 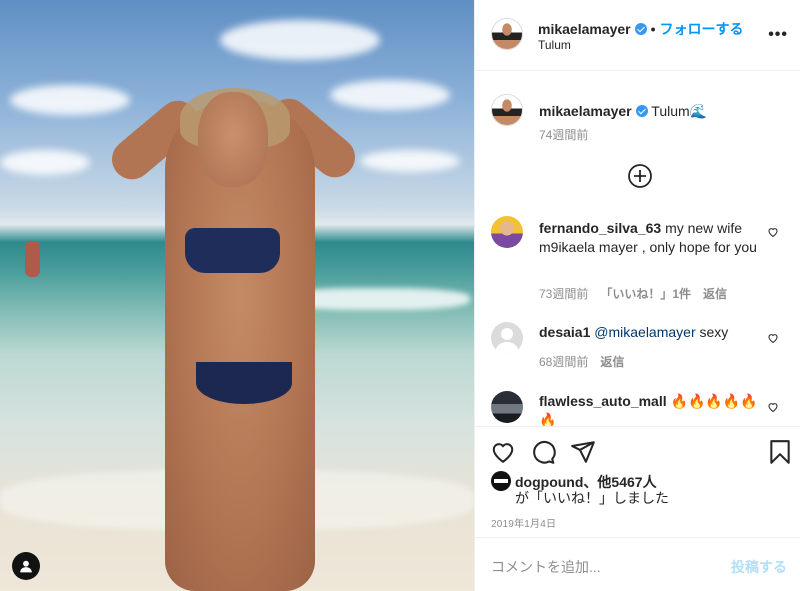 What do you see at coordinates (637, 450) in the screenshot?
I see `action-bar` at bounding box center [637, 450].